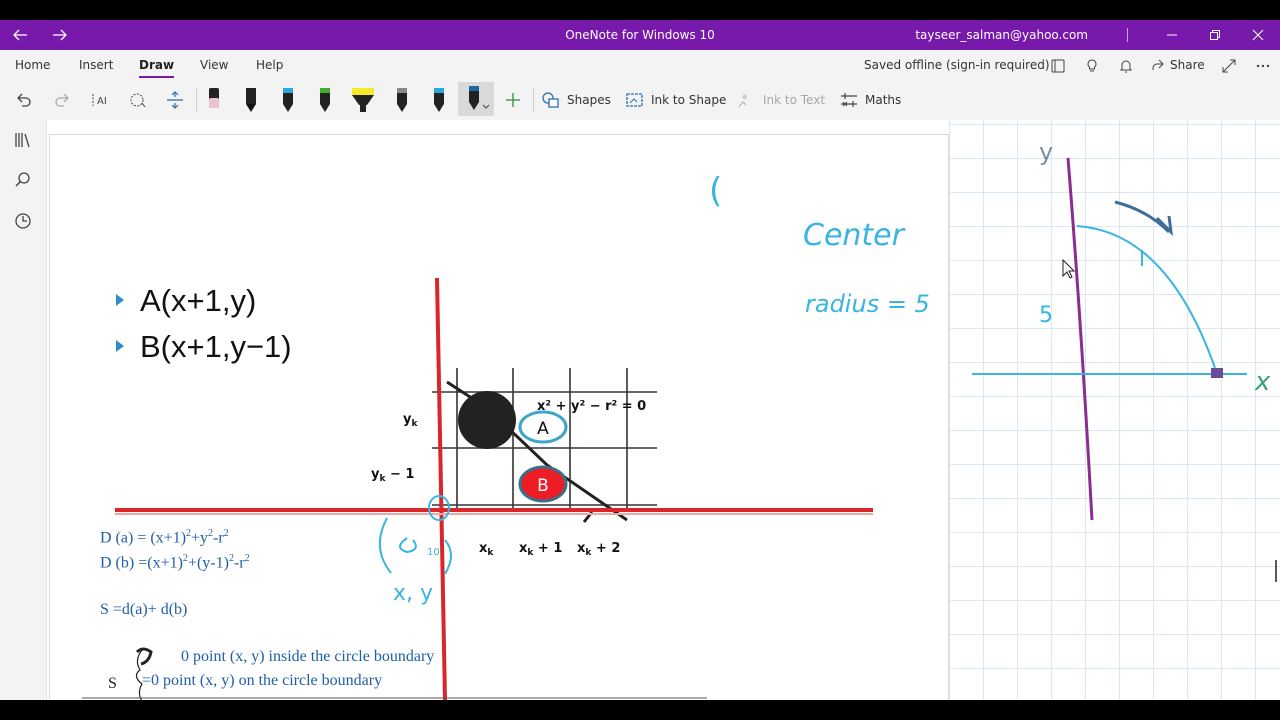 This screenshot has width=1280, height=720. I want to click on restore-icon, so click(1215, 35).